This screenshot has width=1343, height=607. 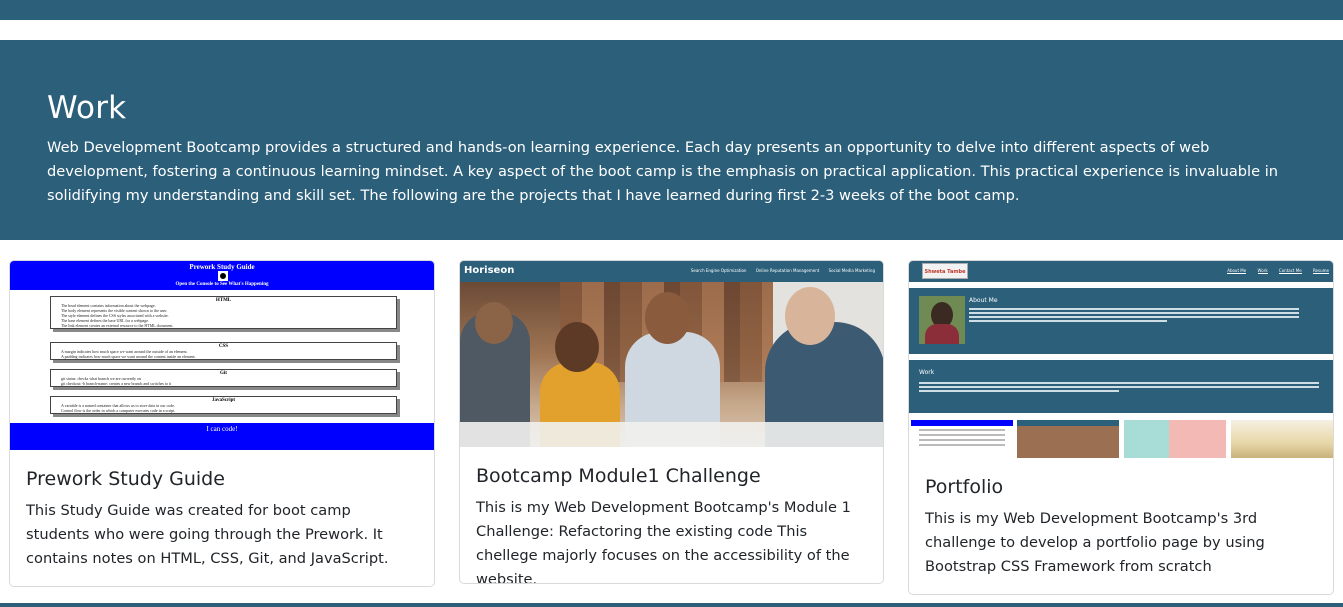 I want to click on thumb-logo: Horiseon, so click(x=489, y=270).